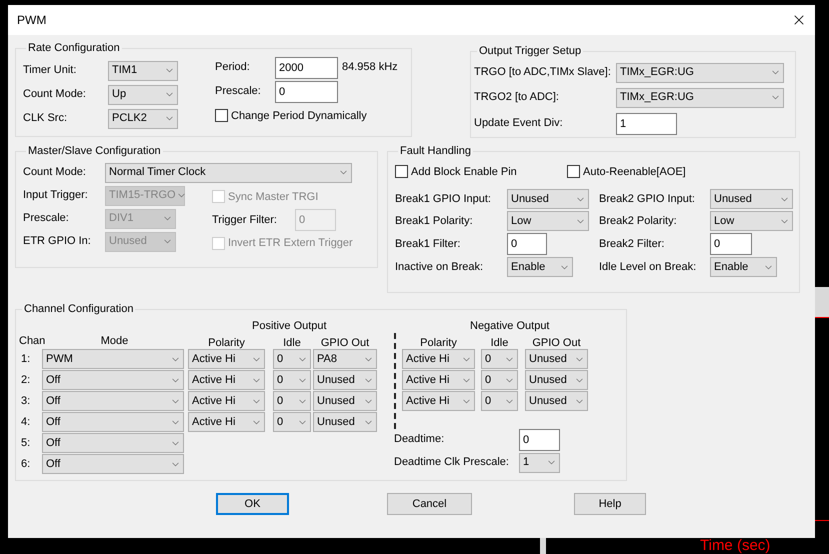  What do you see at coordinates (510, 325) in the screenshot?
I see `column-group-heading: Negative Output` at bounding box center [510, 325].